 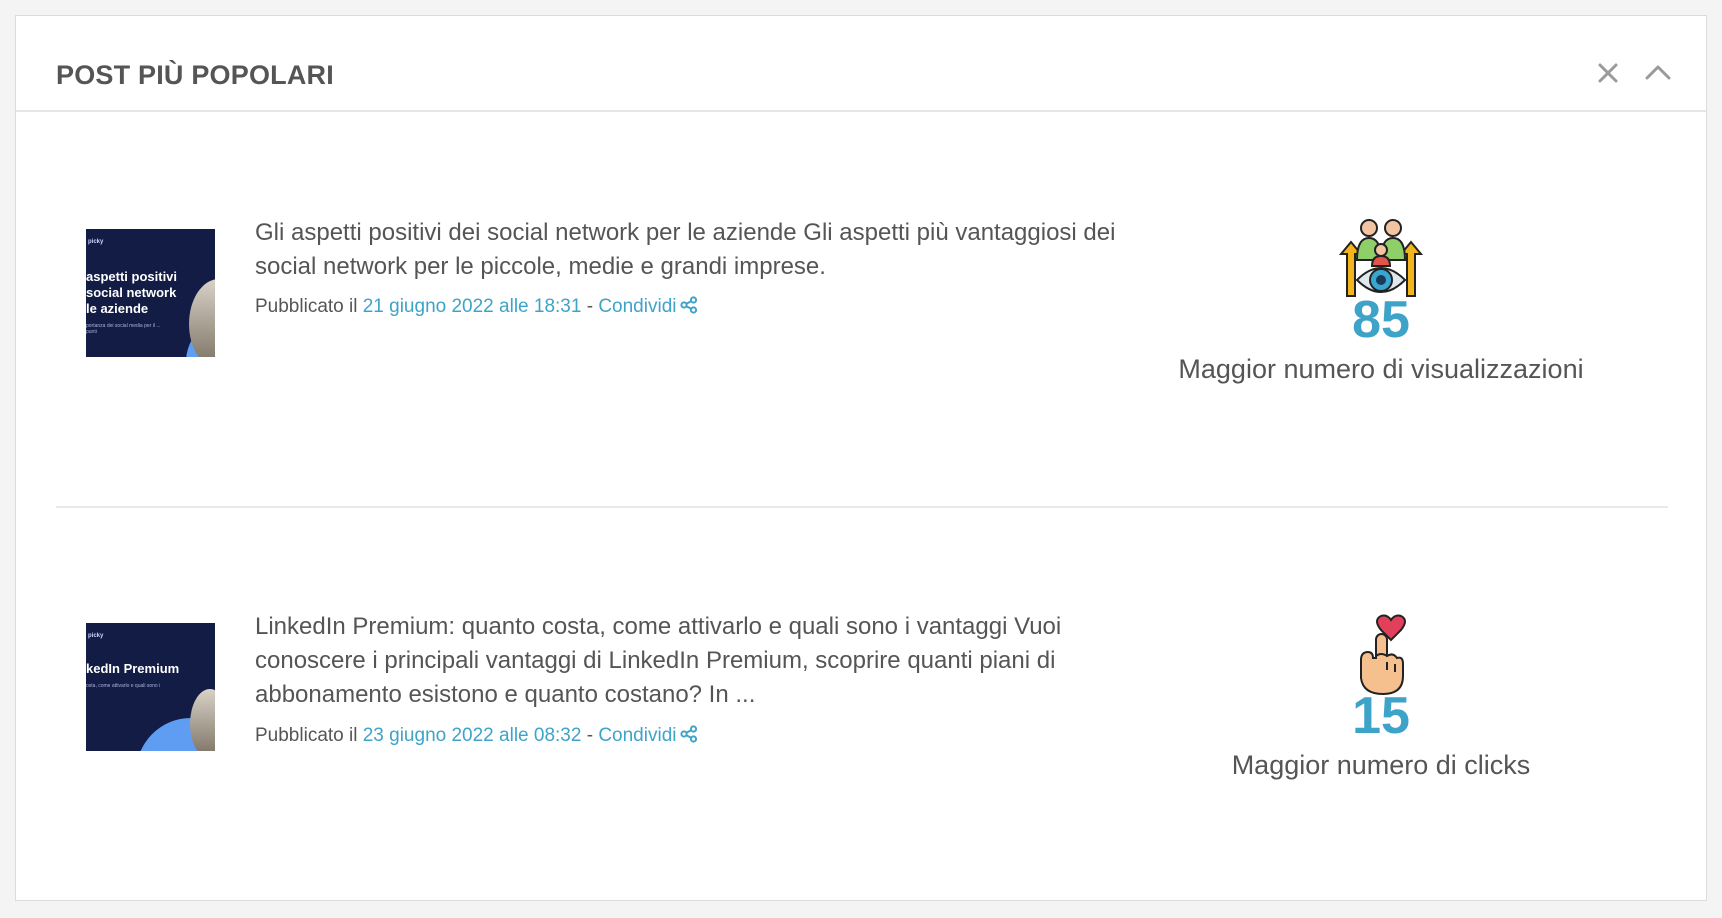 What do you see at coordinates (1381, 765) in the screenshot?
I see `clicks-label: Maggior numero di clicks` at bounding box center [1381, 765].